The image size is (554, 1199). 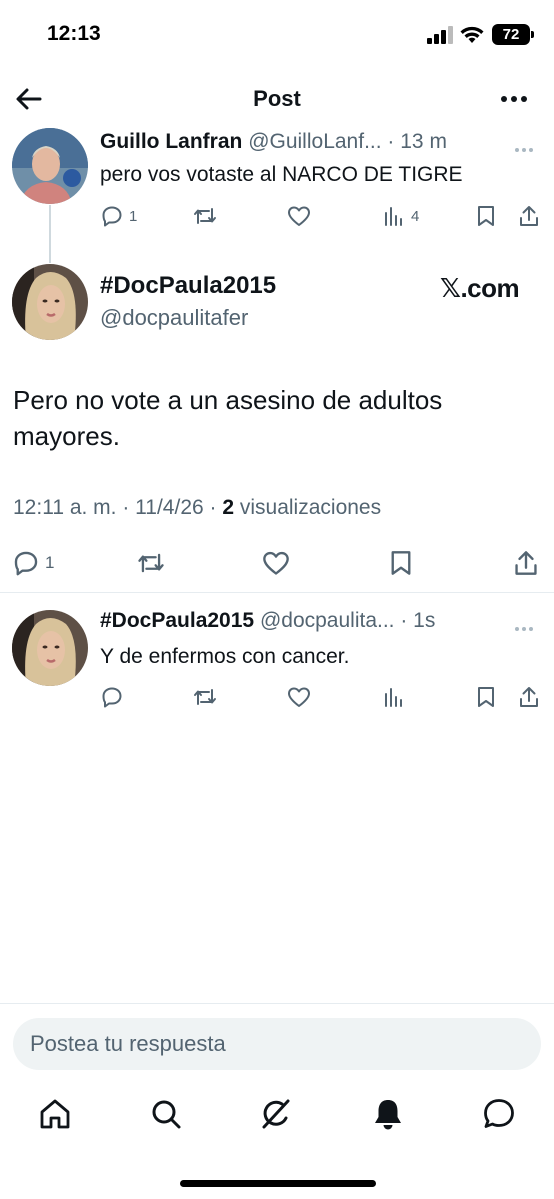 What do you see at coordinates (418, 620) in the screenshot?
I see `post-time: · 1s` at bounding box center [418, 620].